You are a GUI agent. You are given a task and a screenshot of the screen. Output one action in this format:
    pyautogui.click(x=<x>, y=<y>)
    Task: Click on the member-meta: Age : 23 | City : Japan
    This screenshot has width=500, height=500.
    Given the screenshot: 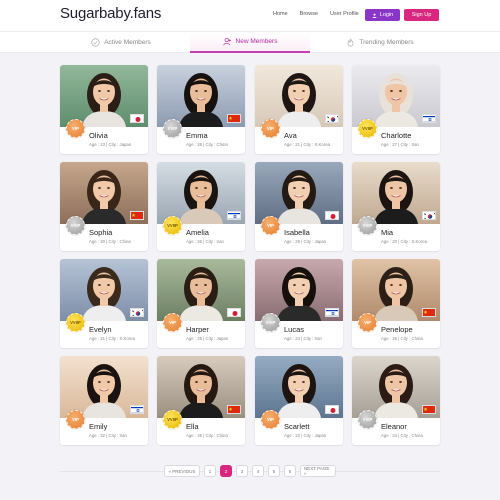 What is the action you would take?
    pyautogui.click(x=110, y=144)
    